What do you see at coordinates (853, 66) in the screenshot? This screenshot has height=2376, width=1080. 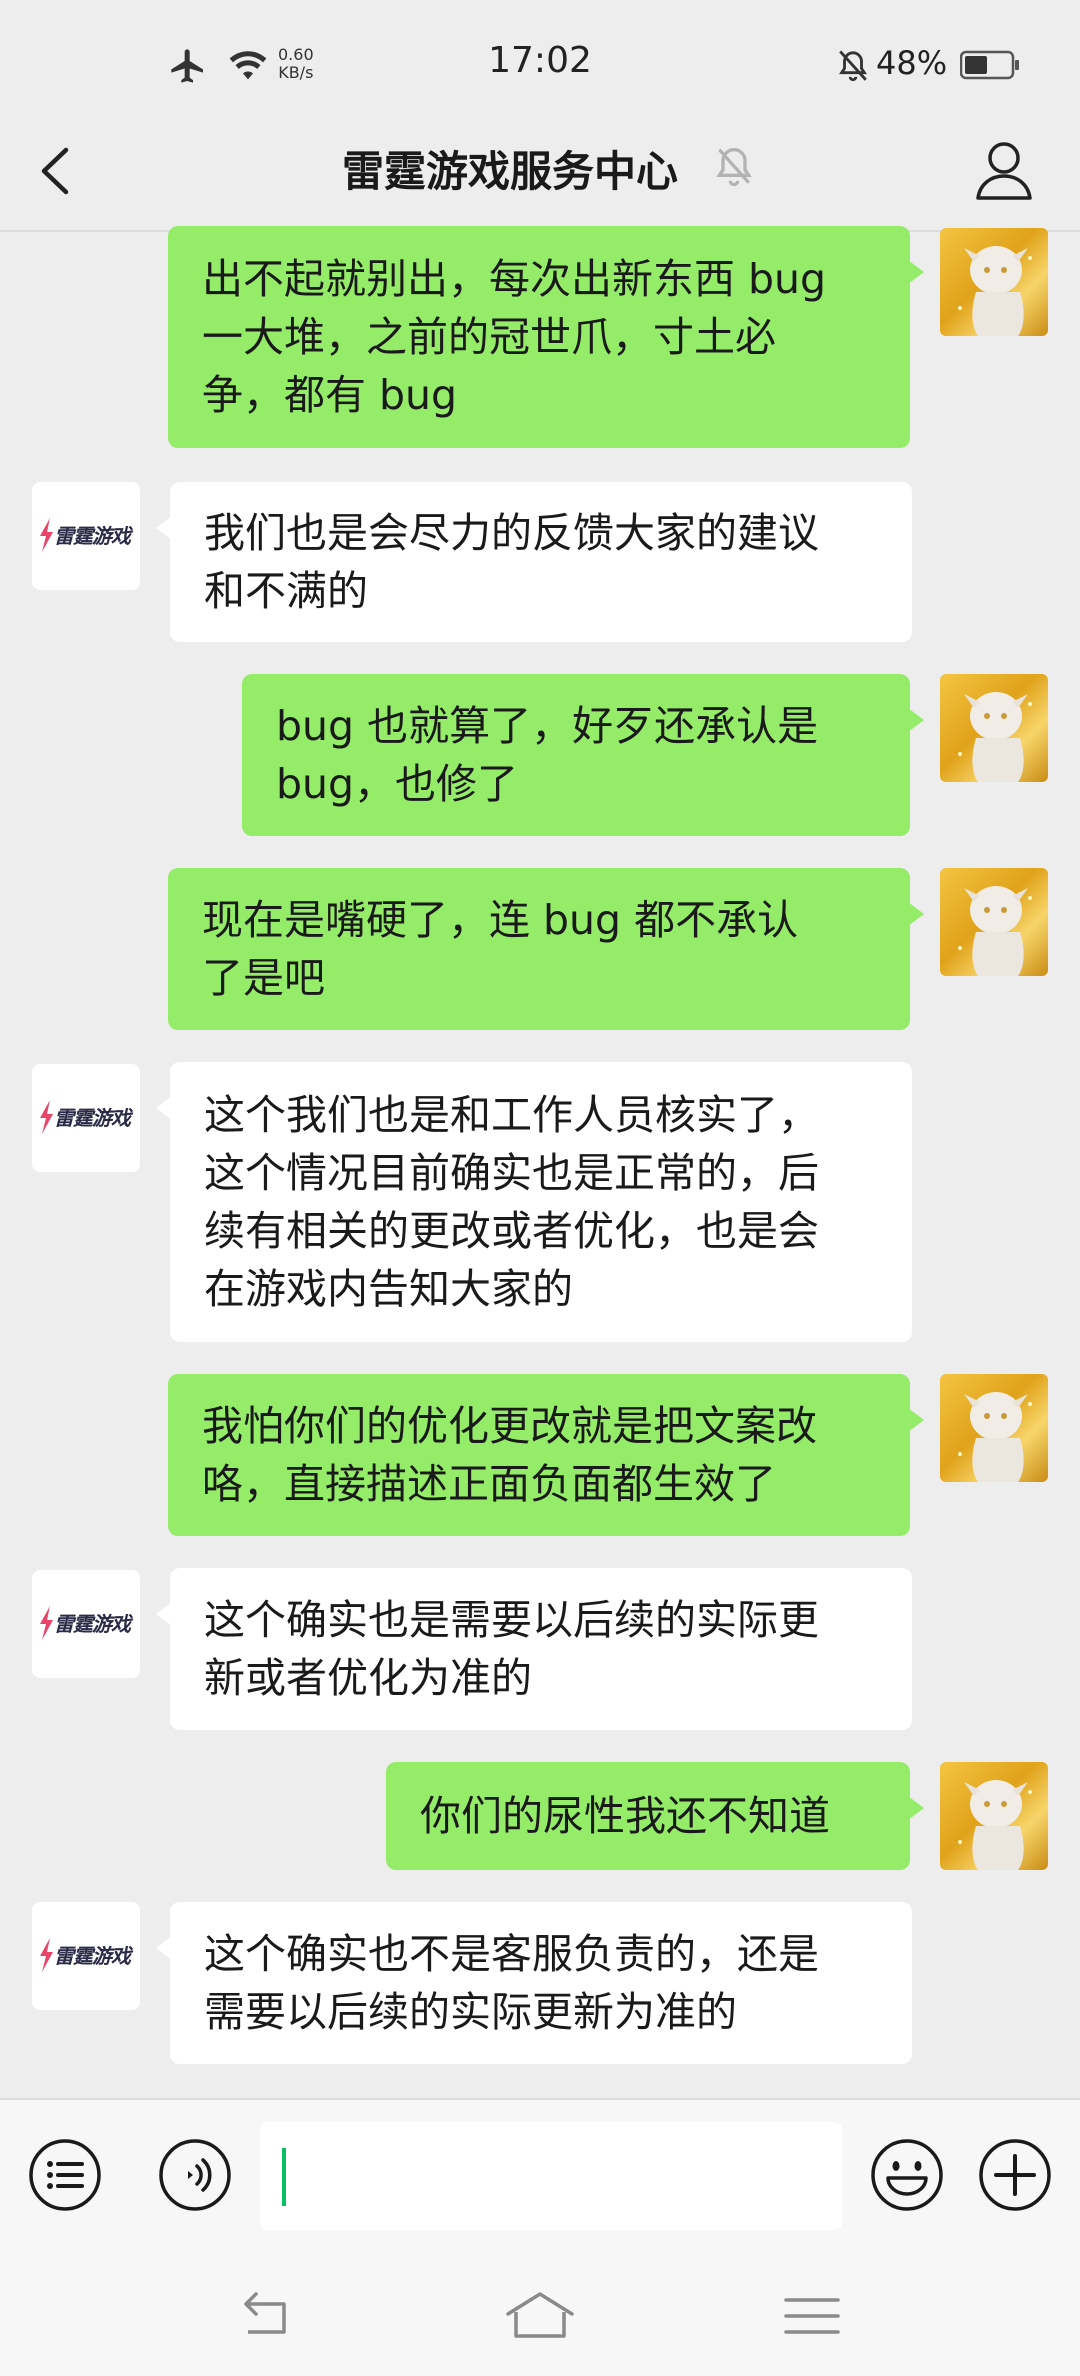 I see `mute-icon` at bounding box center [853, 66].